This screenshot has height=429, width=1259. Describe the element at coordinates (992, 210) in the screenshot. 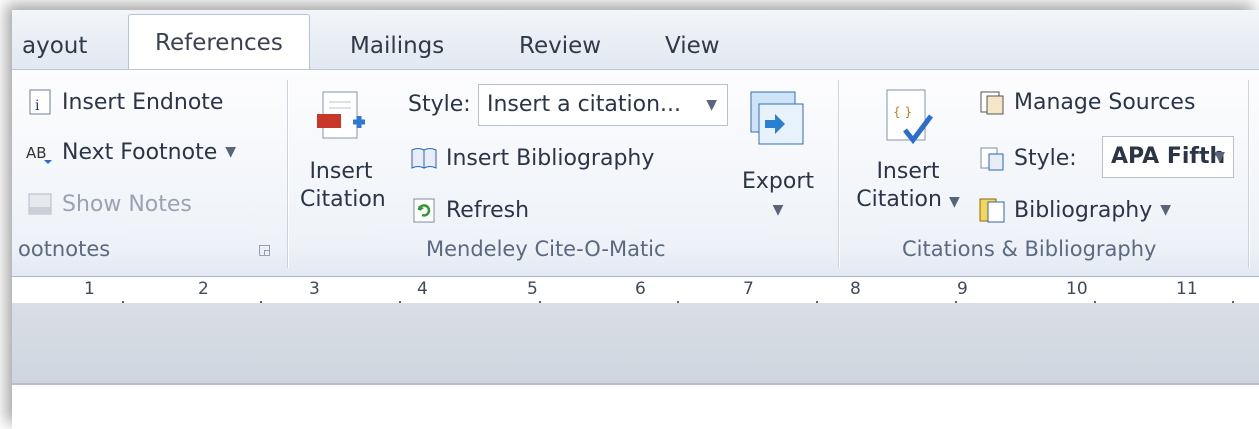

I see `bibliography-icon` at that location.